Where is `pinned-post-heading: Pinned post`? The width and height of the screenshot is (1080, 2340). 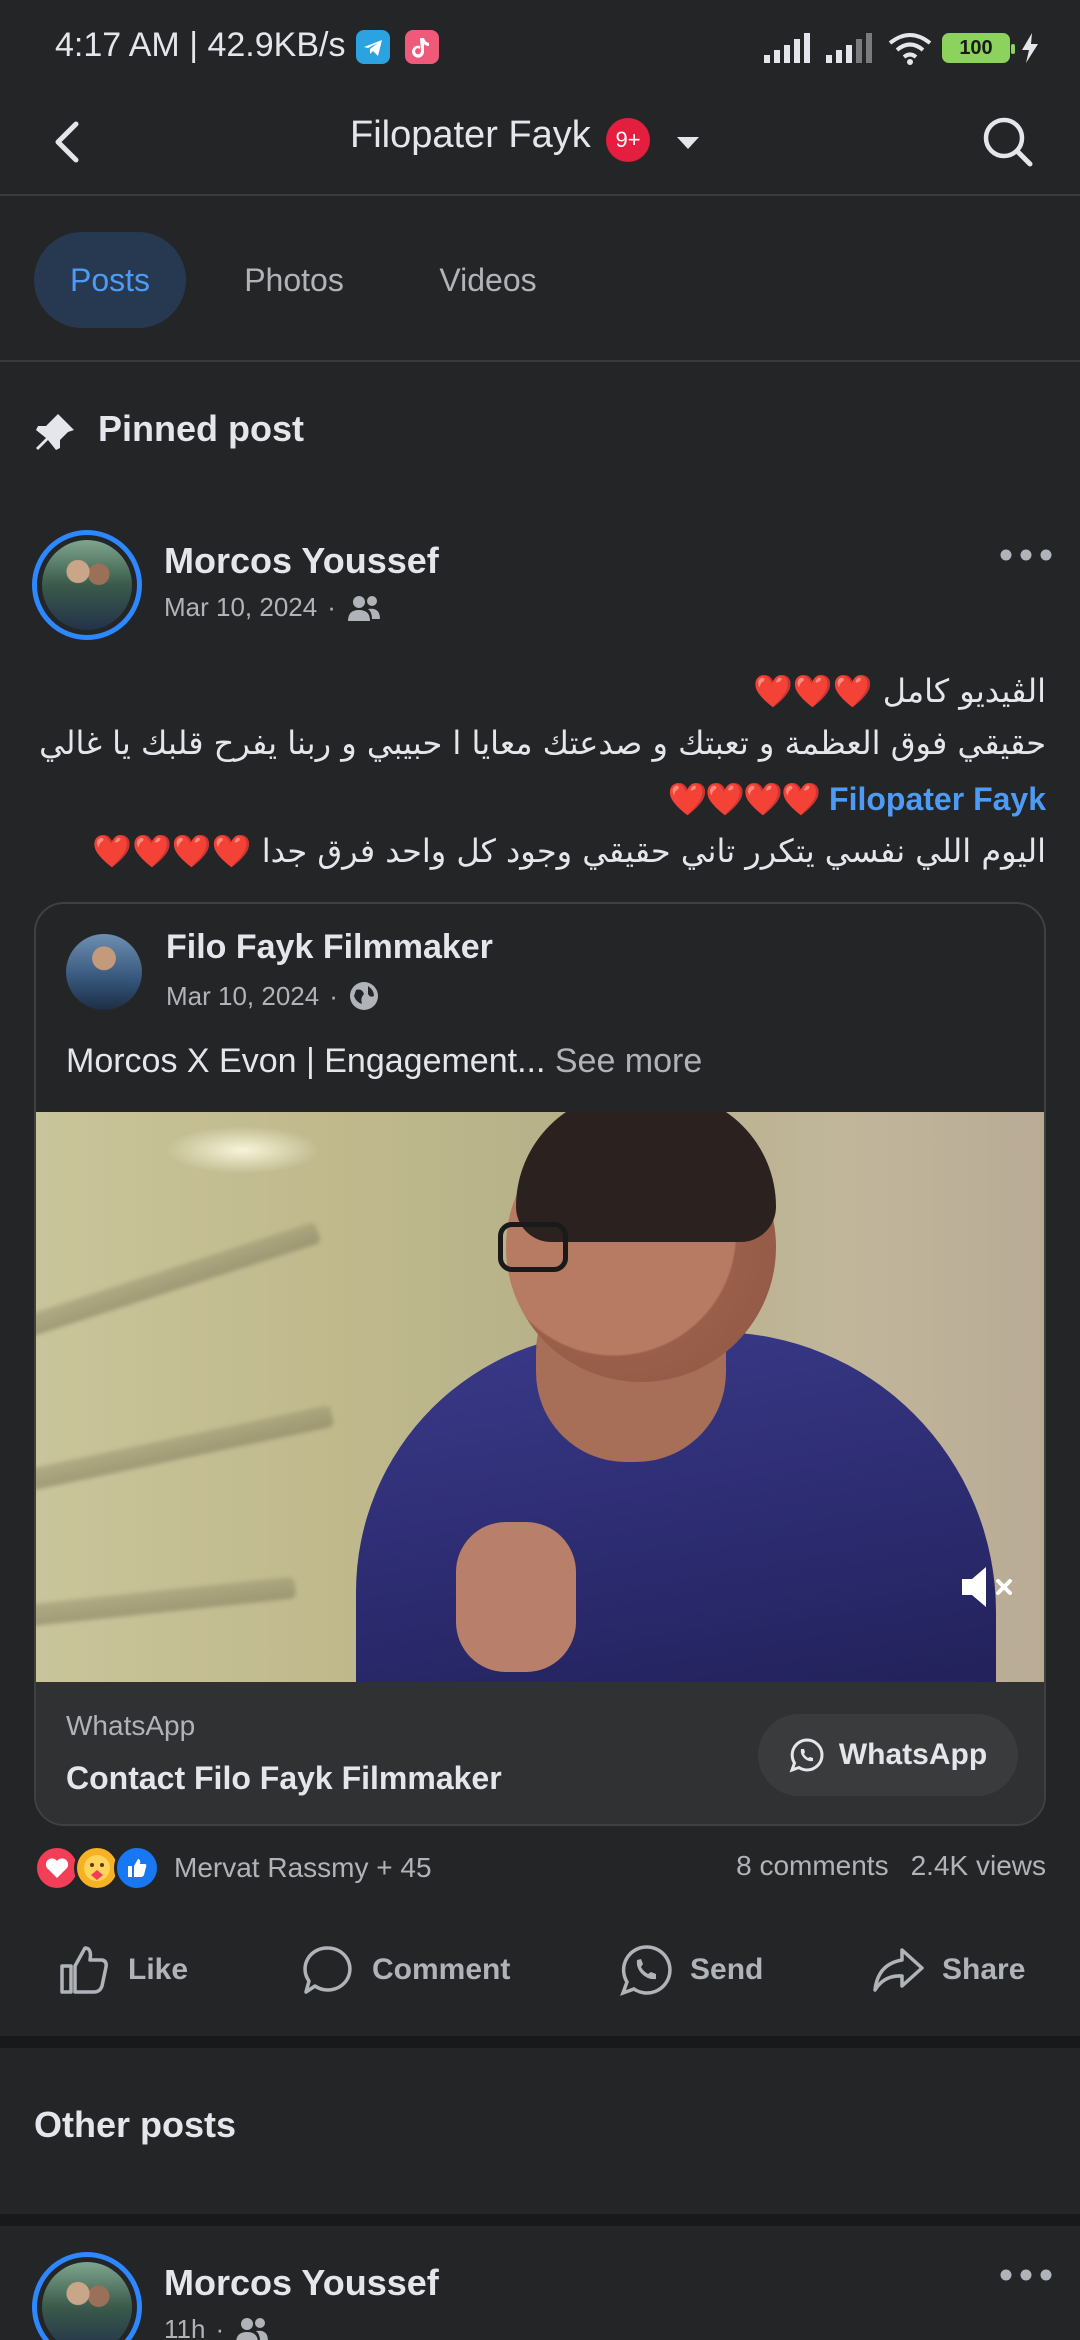
pinned-post-heading: Pinned post is located at coordinates (201, 428).